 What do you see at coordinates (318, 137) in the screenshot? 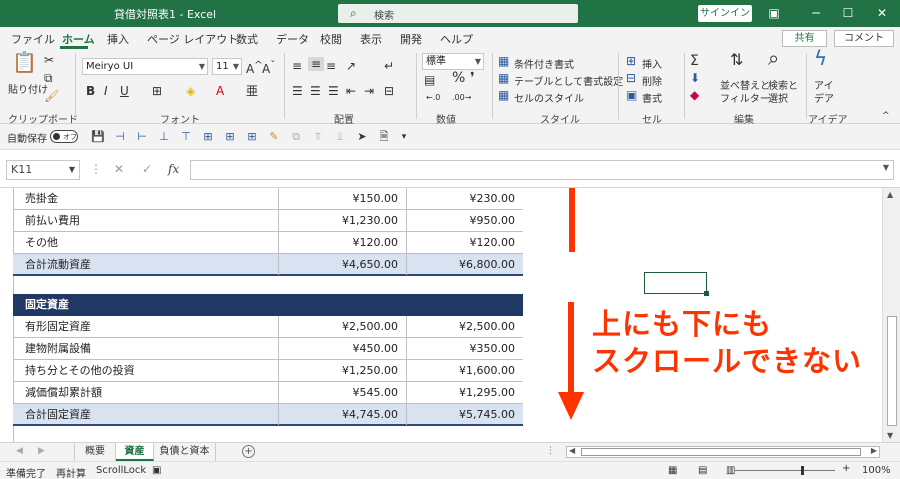
I see `align-icon: ⫪` at bounding box center [318, 137].